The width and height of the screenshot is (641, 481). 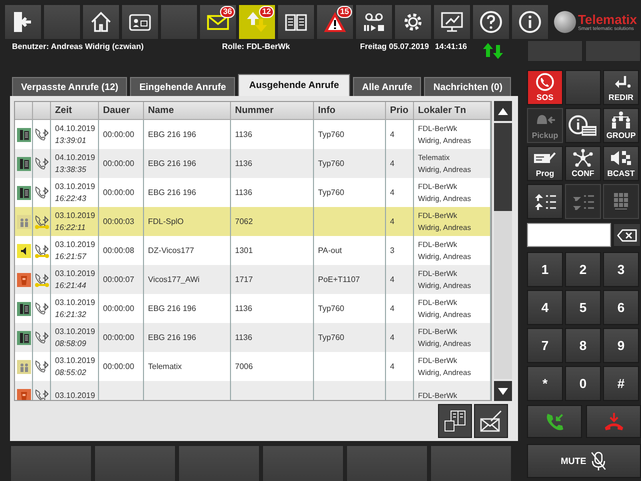 I want to click on column-header: Zeit, so click(x=75, y=111).